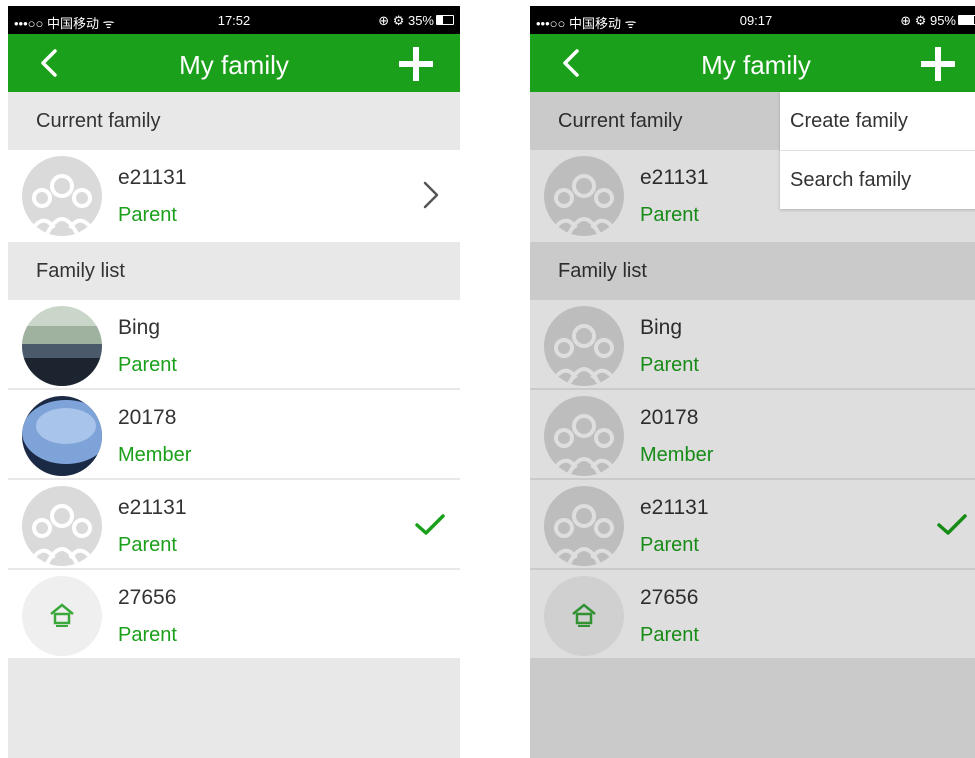 Image resolution: width=975 pixels, height=758 pixels. I want to click on status-battery-text: ⊕ ⚙ 35%, so click(406, 20).